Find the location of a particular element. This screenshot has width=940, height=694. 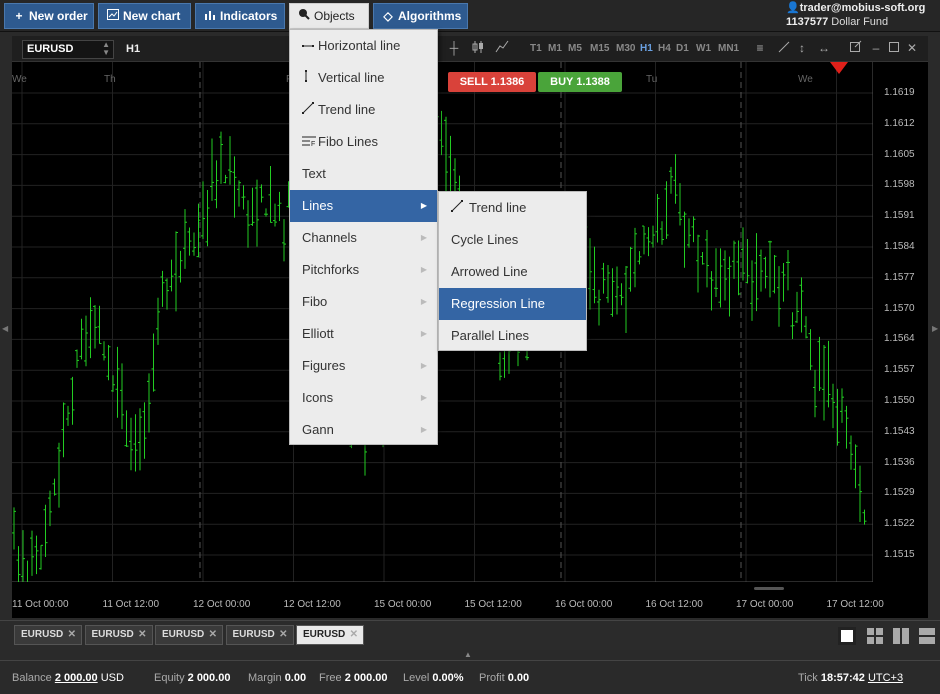

layout-single-icon is located at coordinates (847, 636).